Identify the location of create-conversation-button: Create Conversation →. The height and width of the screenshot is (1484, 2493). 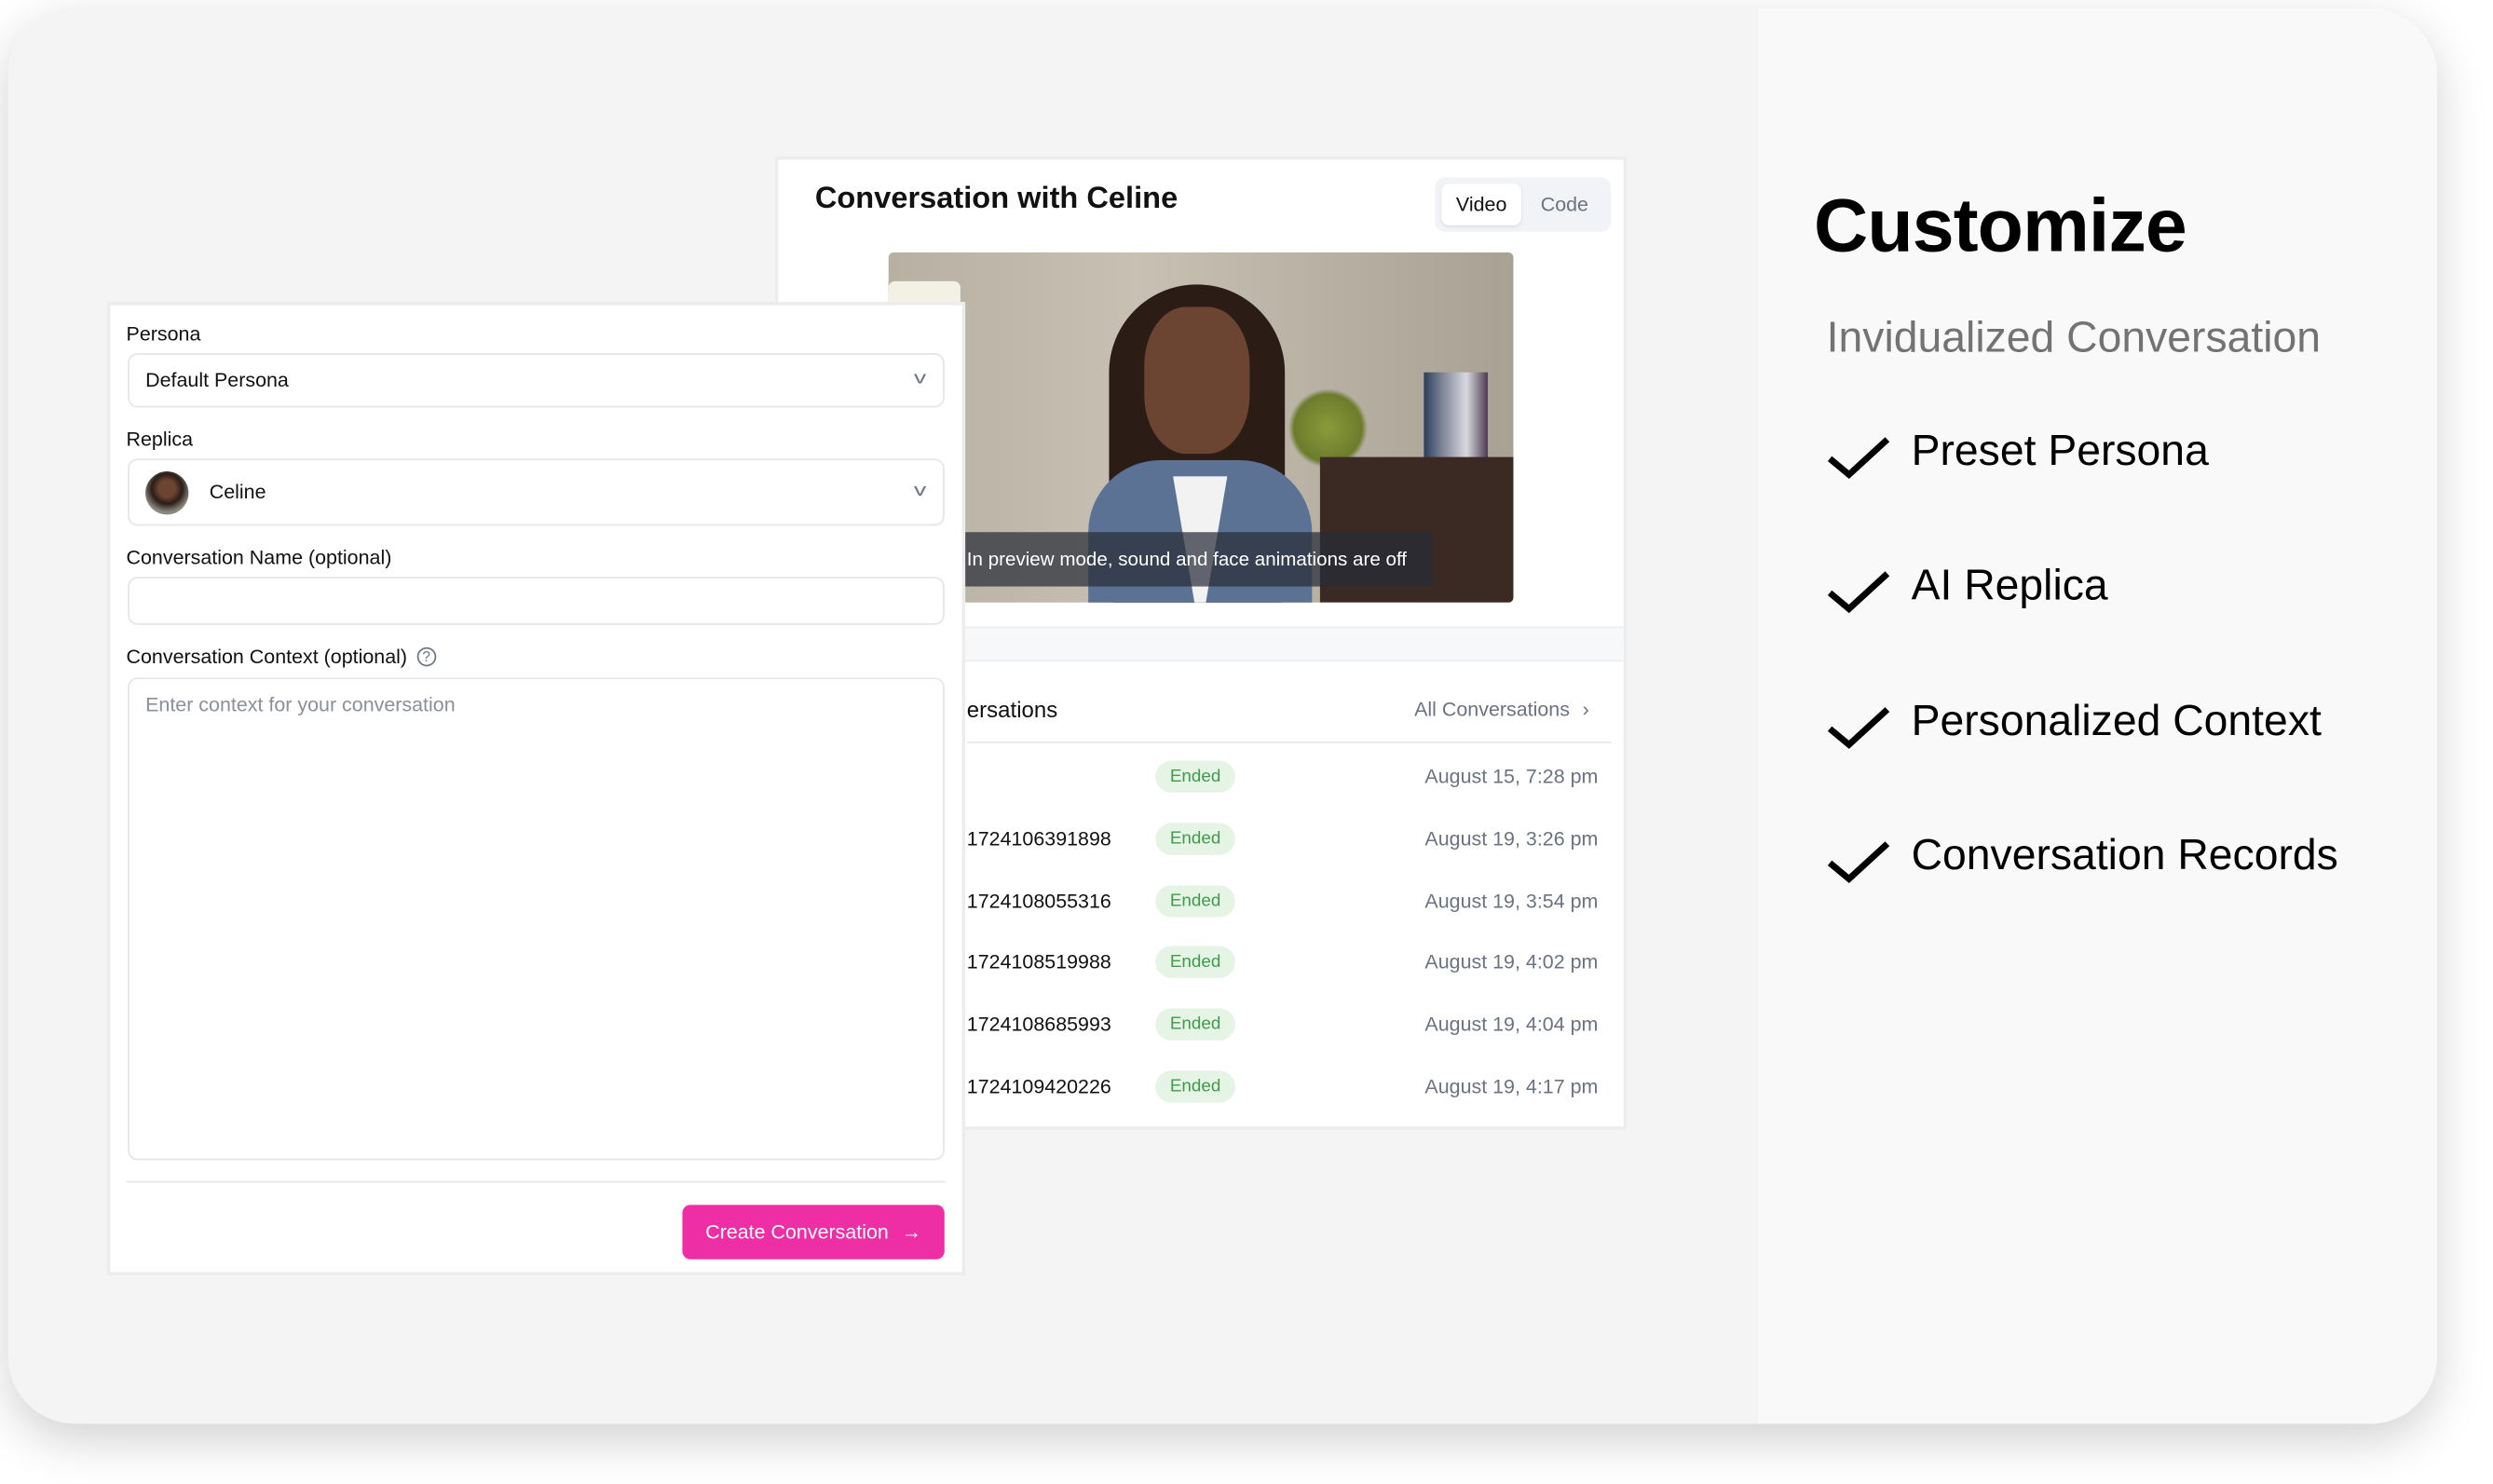
(813, 1232).